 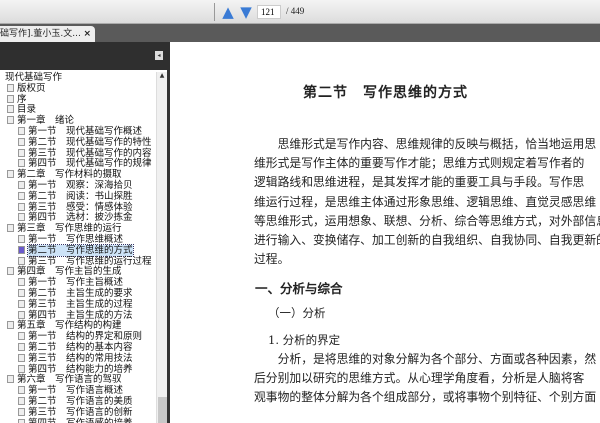 I want to click on tree-item: 第二节 写作思维的方式, so click(x=76, y=250).